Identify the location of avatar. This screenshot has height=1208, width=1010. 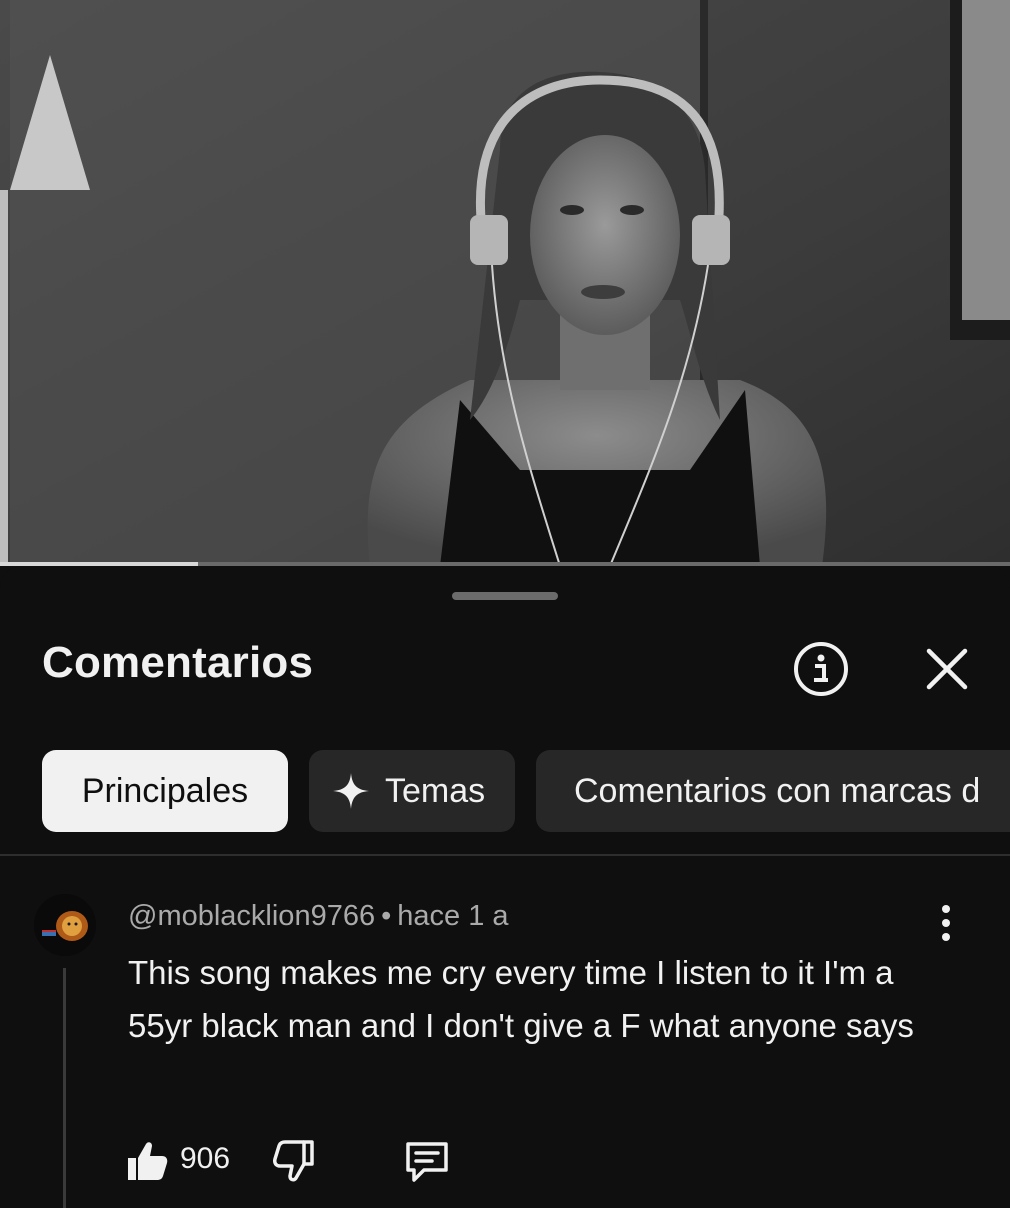
(65, 925).